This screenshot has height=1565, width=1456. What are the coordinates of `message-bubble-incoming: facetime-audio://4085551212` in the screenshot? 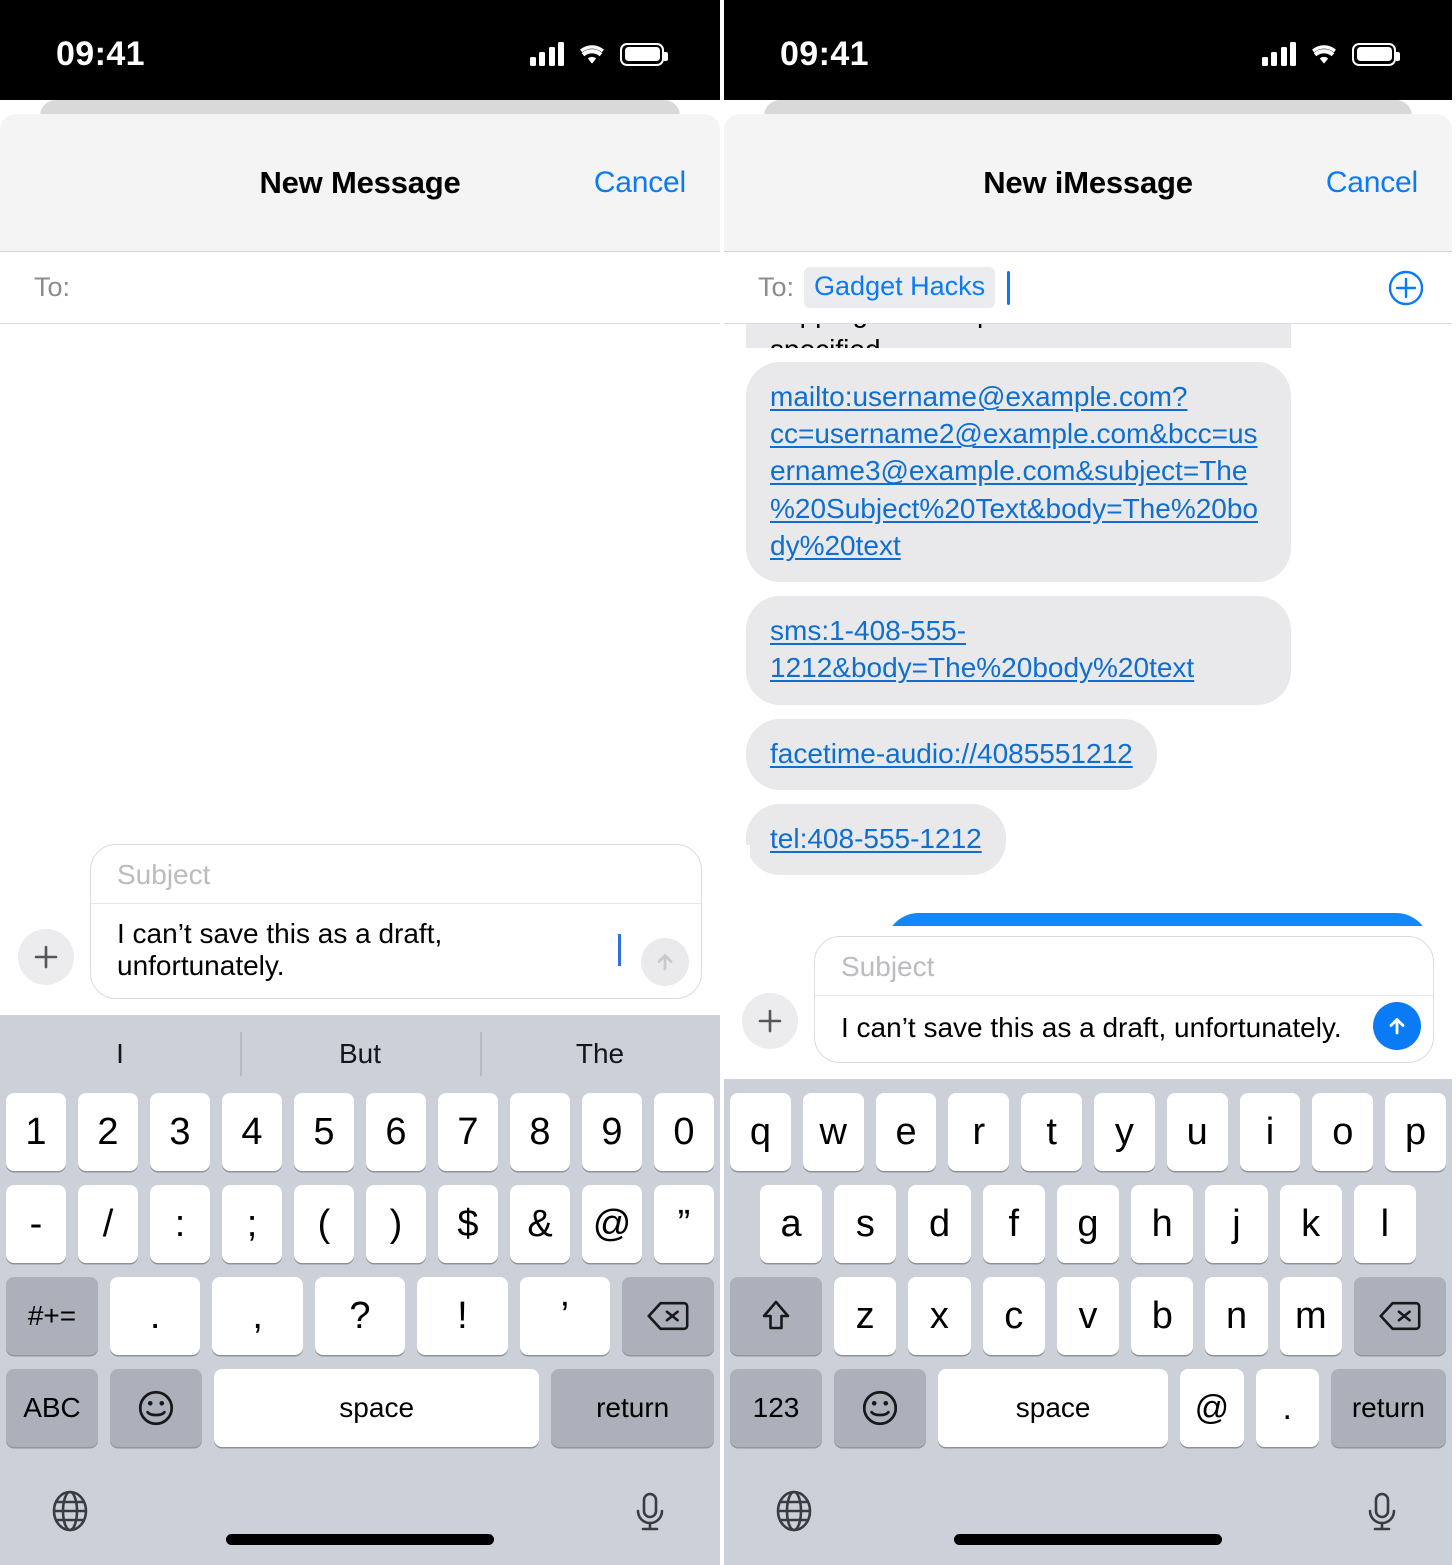 It's located at (951, 754).